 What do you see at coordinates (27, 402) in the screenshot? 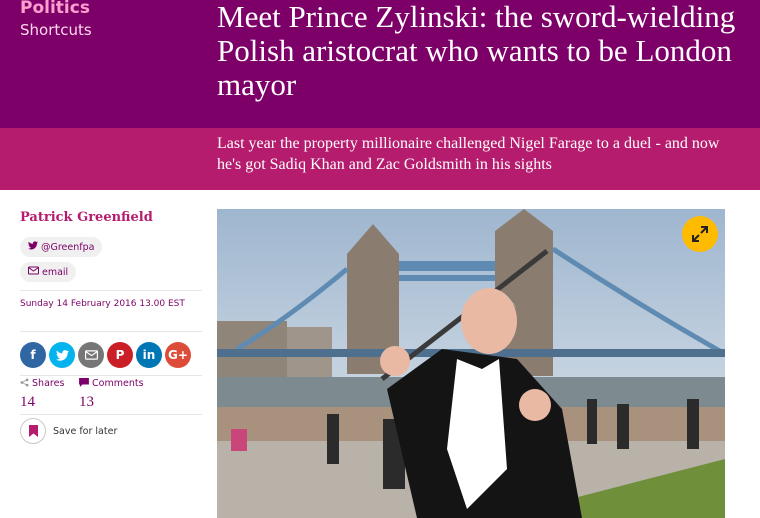
I see `shares-count: 14` at bounding box center [27, 402].